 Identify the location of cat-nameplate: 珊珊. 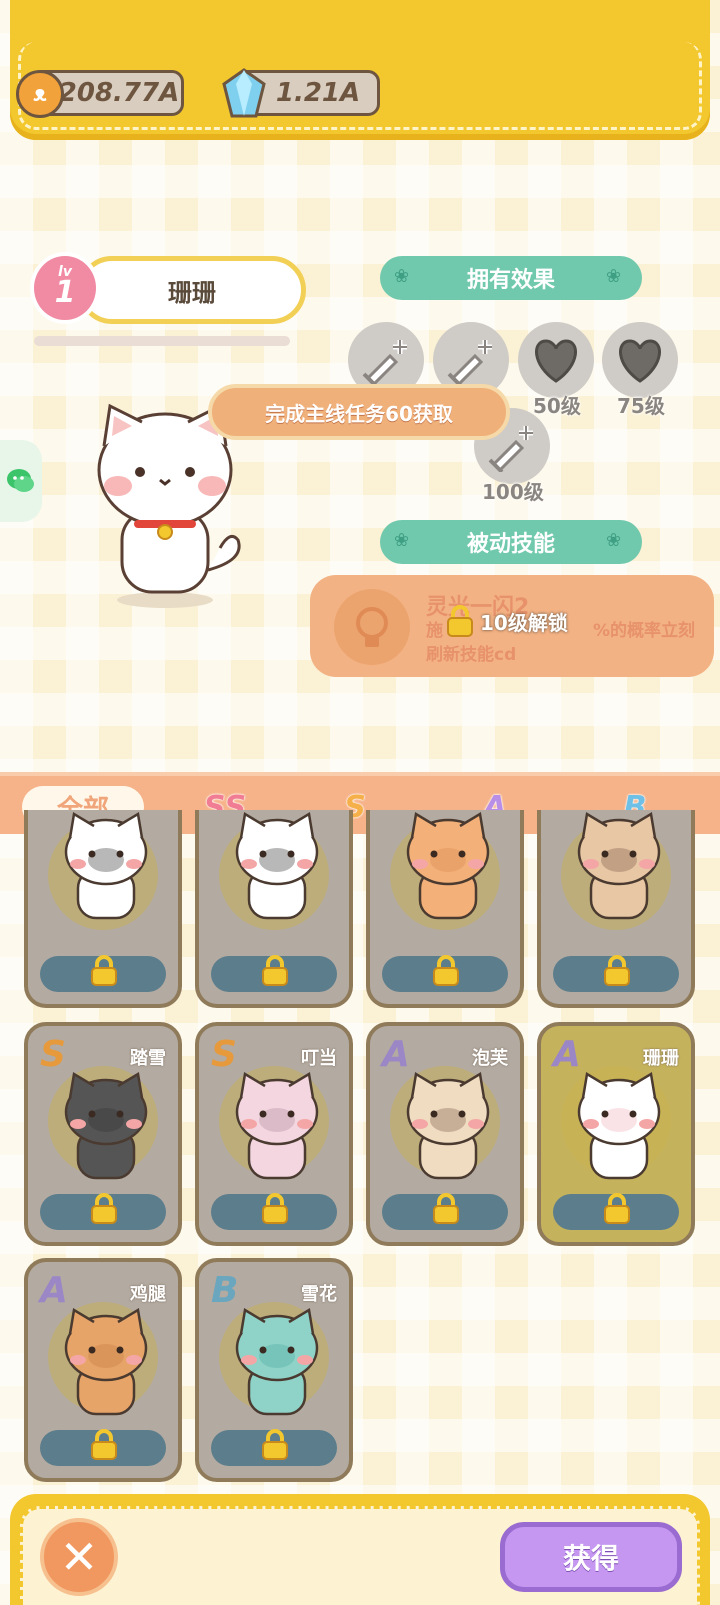
(192, 290).